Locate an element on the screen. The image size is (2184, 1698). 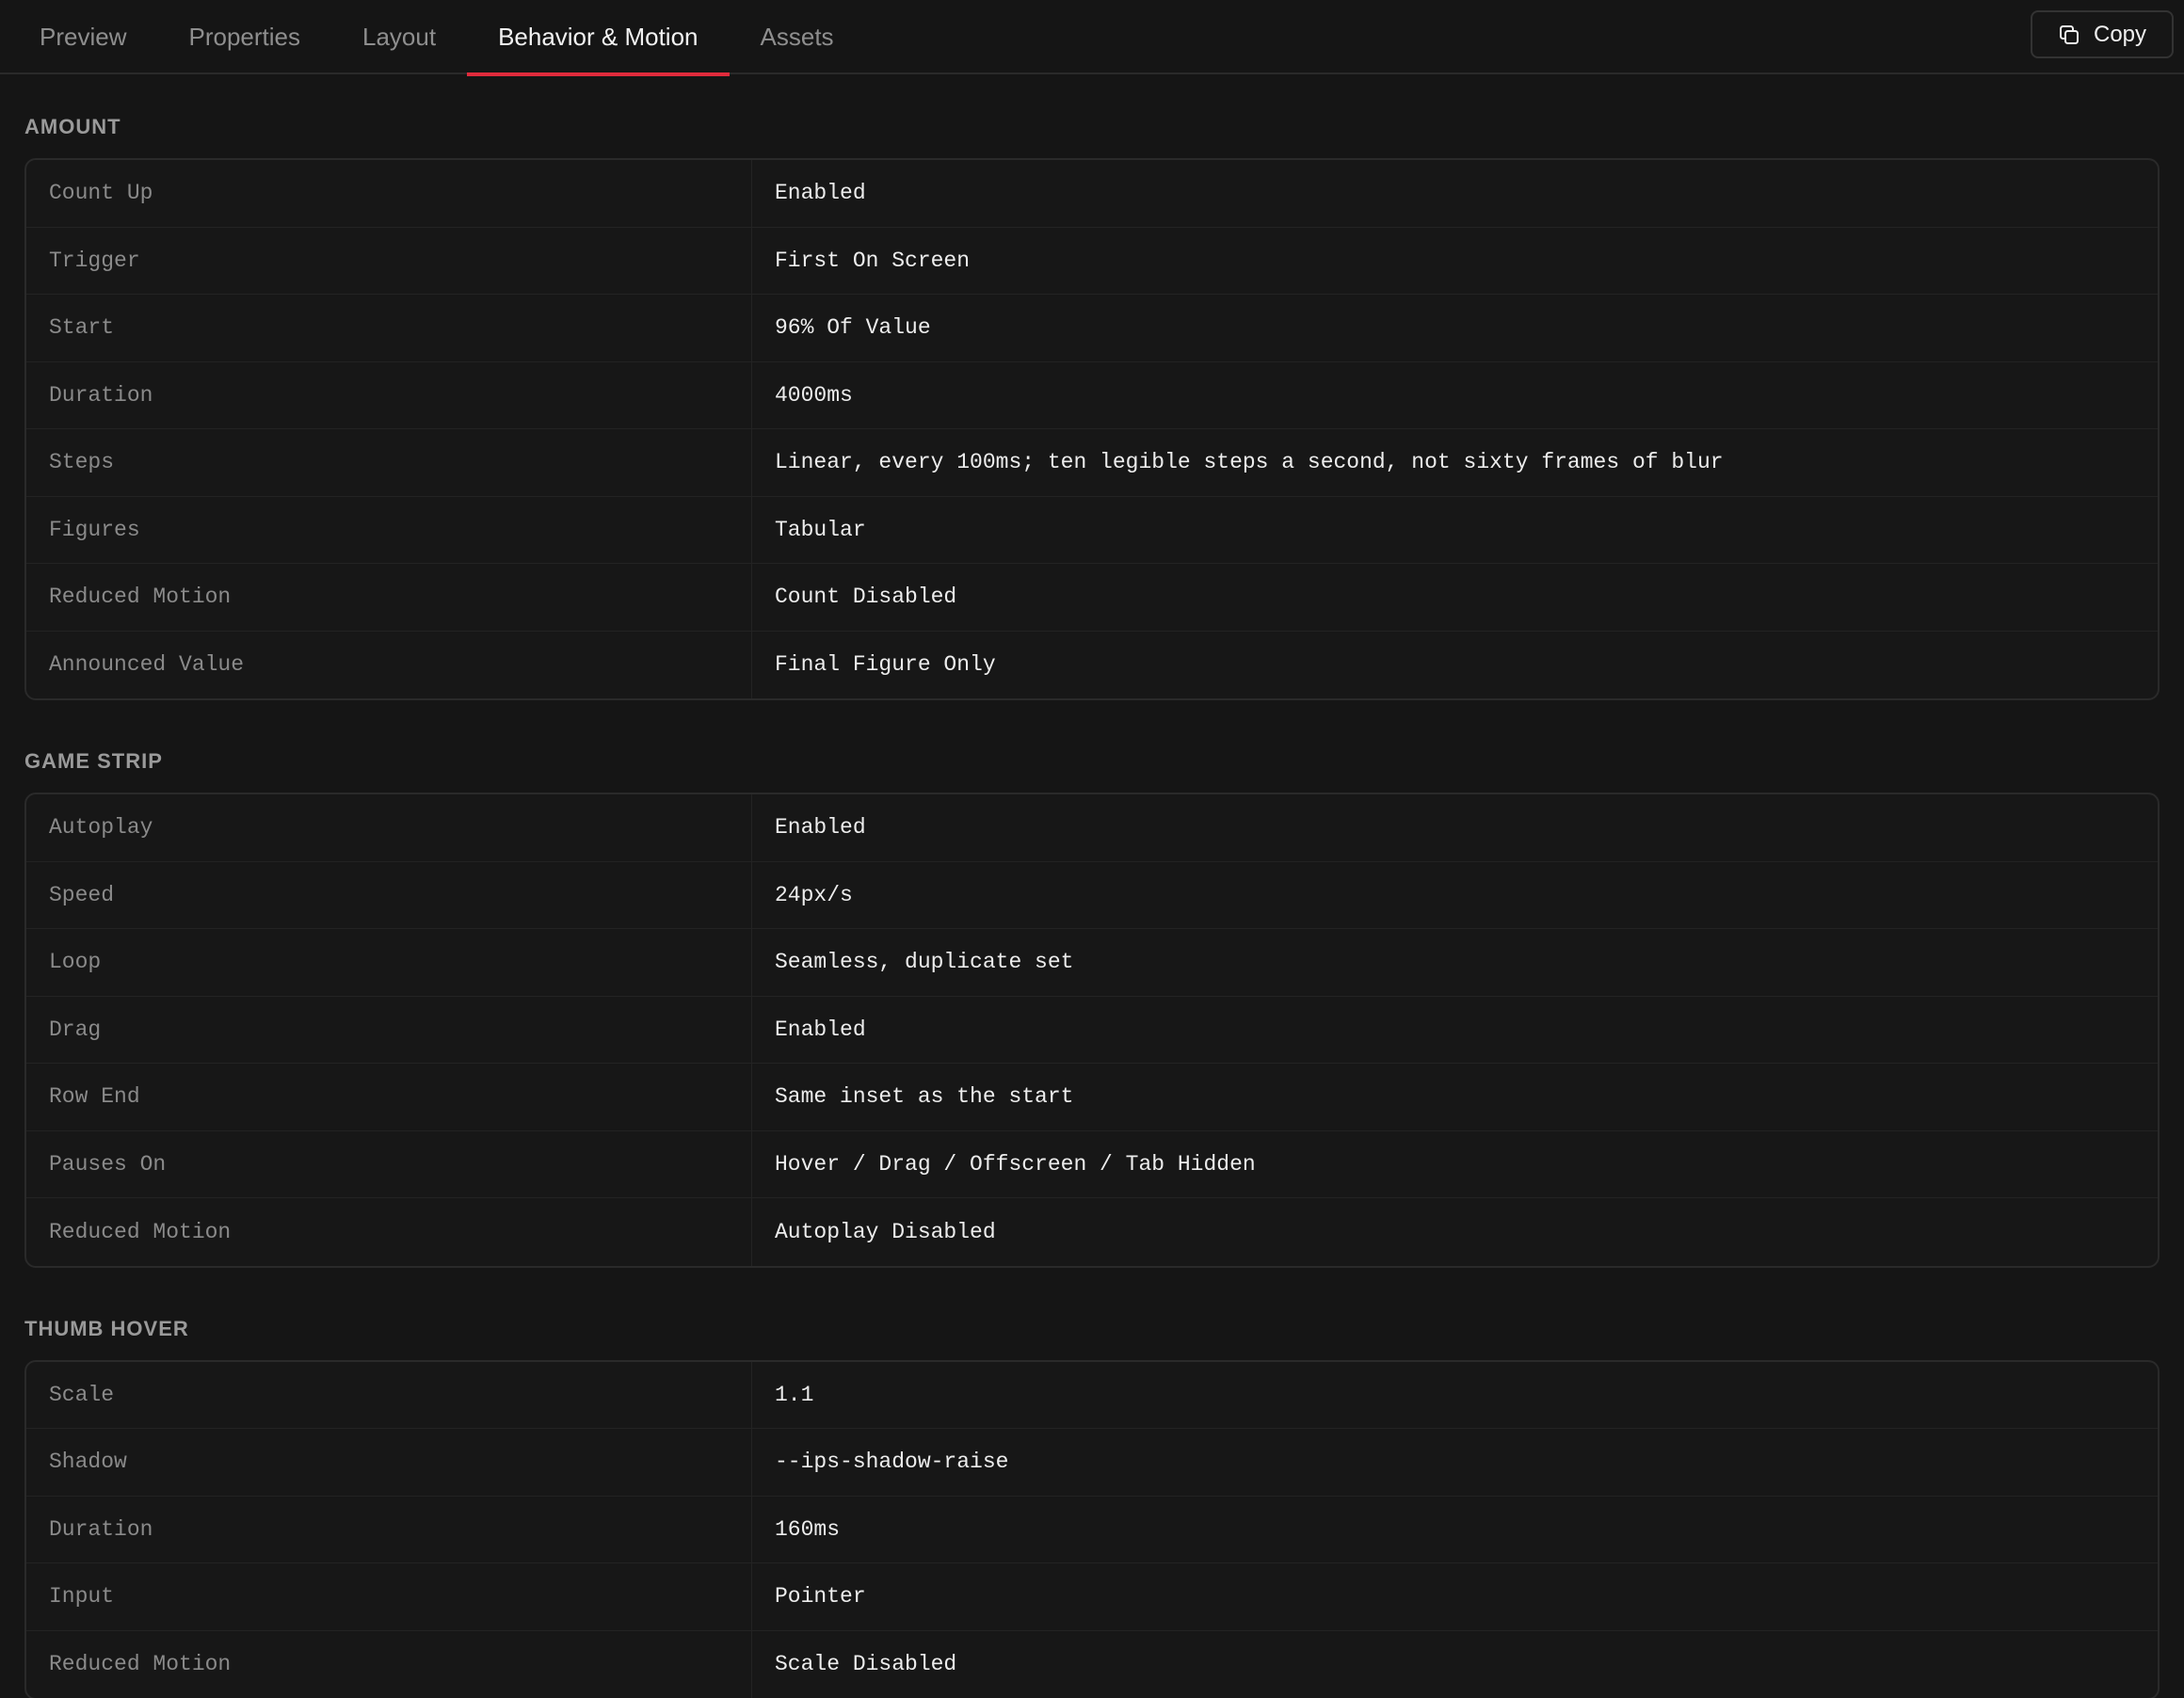
row-value: 1.1 is located at coordinates (794, 1395).